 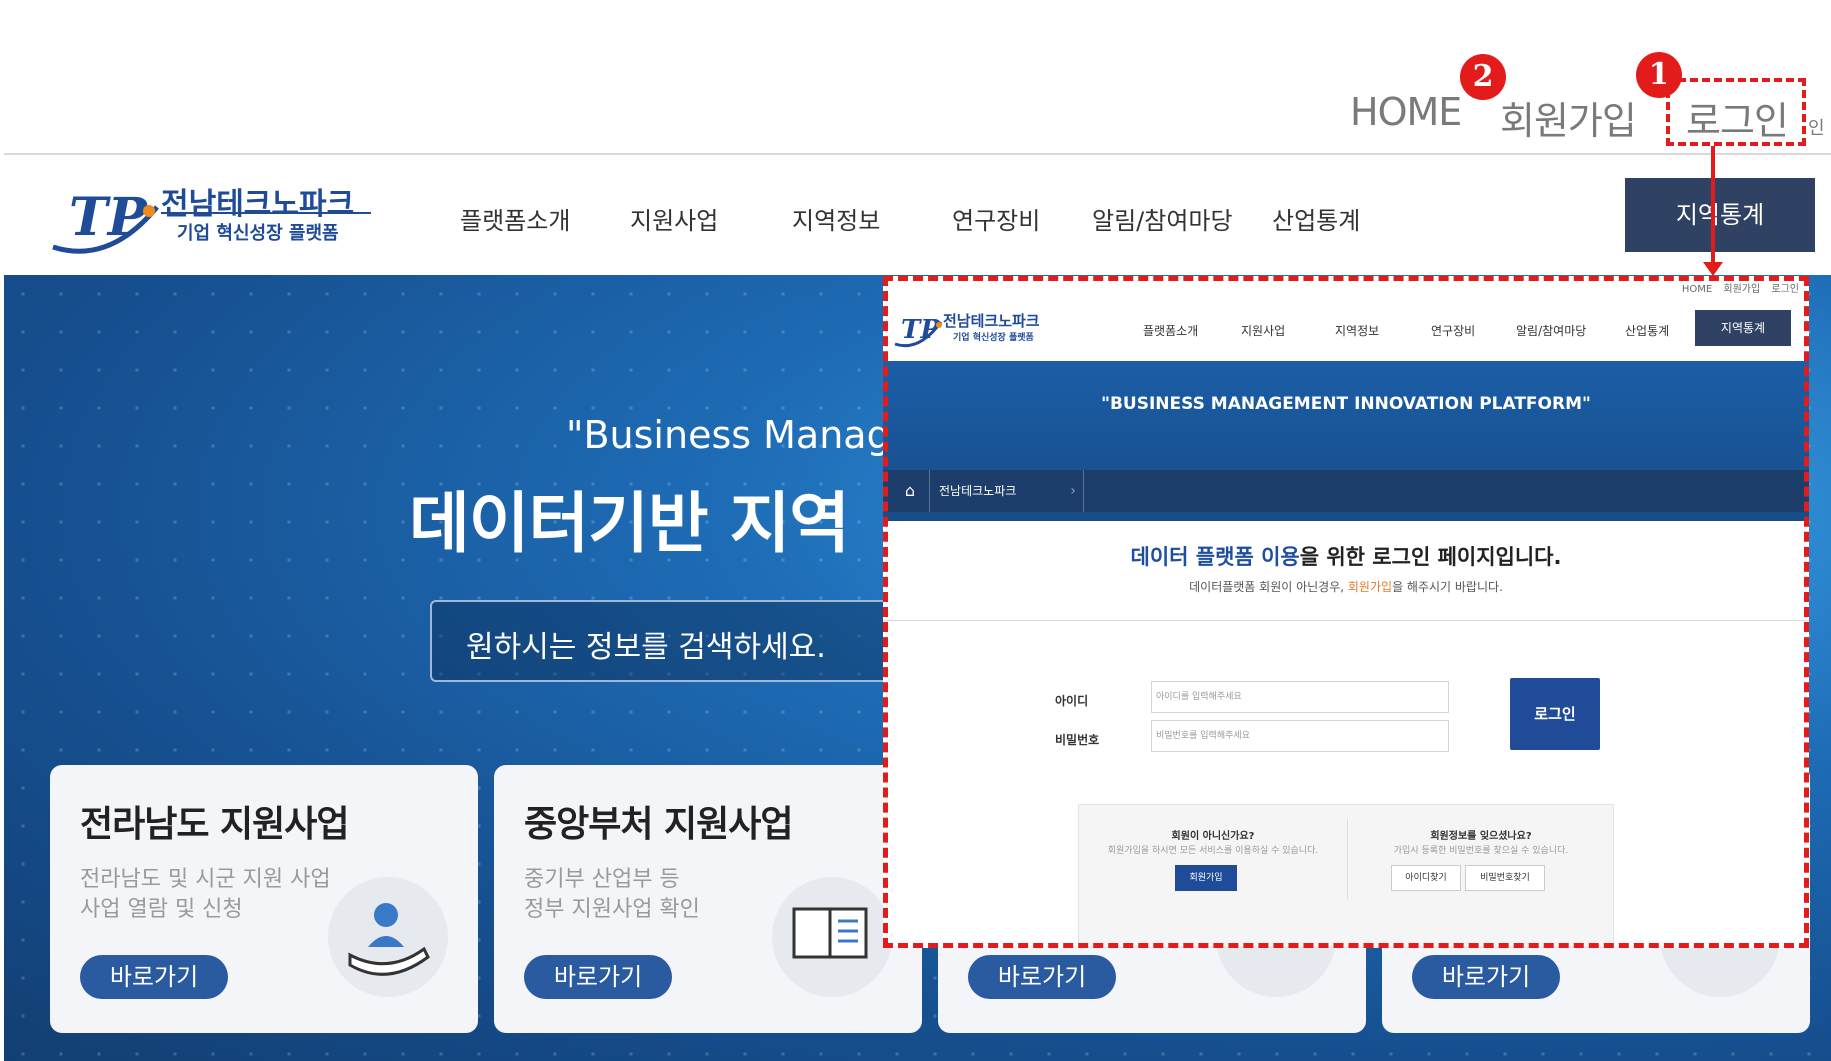 I want to click on arrow-down-icon, so click(x=1713, y=269).